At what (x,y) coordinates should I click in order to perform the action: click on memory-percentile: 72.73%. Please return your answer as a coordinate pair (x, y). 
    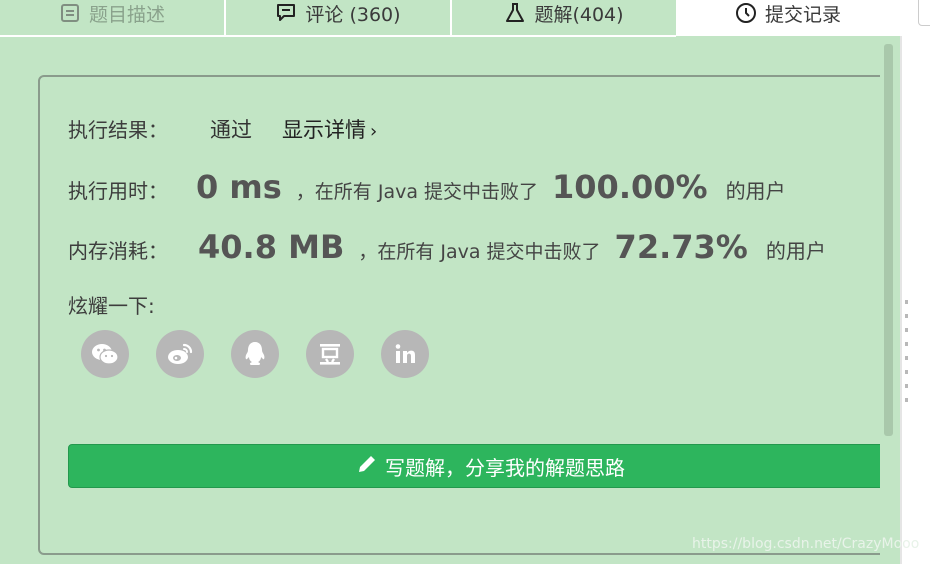
    Looking at the image, I should click on (681, 247).